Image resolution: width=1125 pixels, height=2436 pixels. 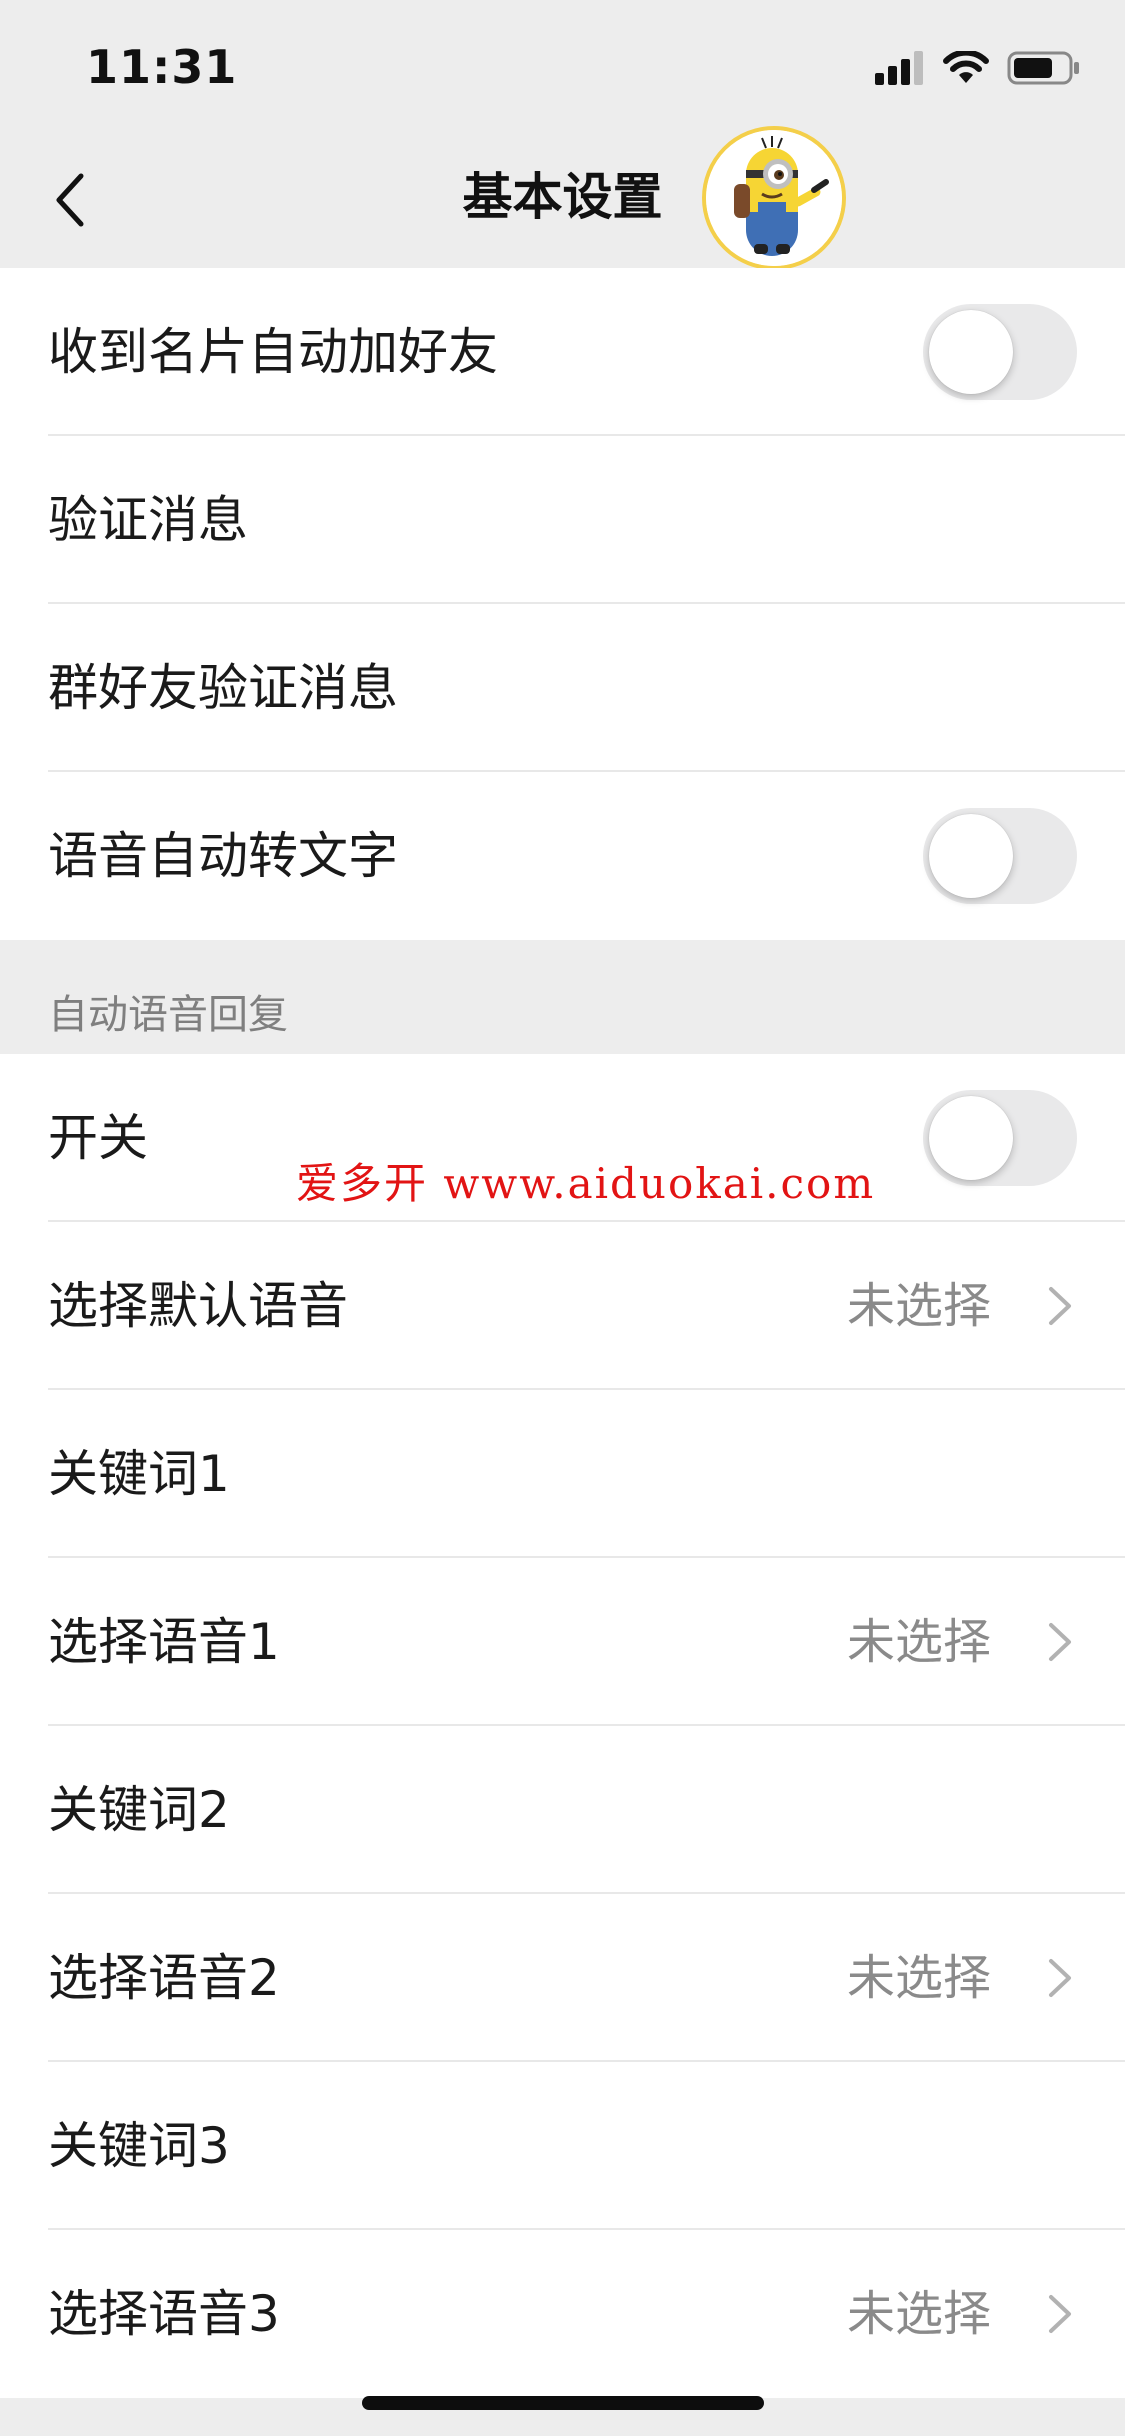 I want to click on list-item-label: 关键词2, so click(x=139, y=1810).